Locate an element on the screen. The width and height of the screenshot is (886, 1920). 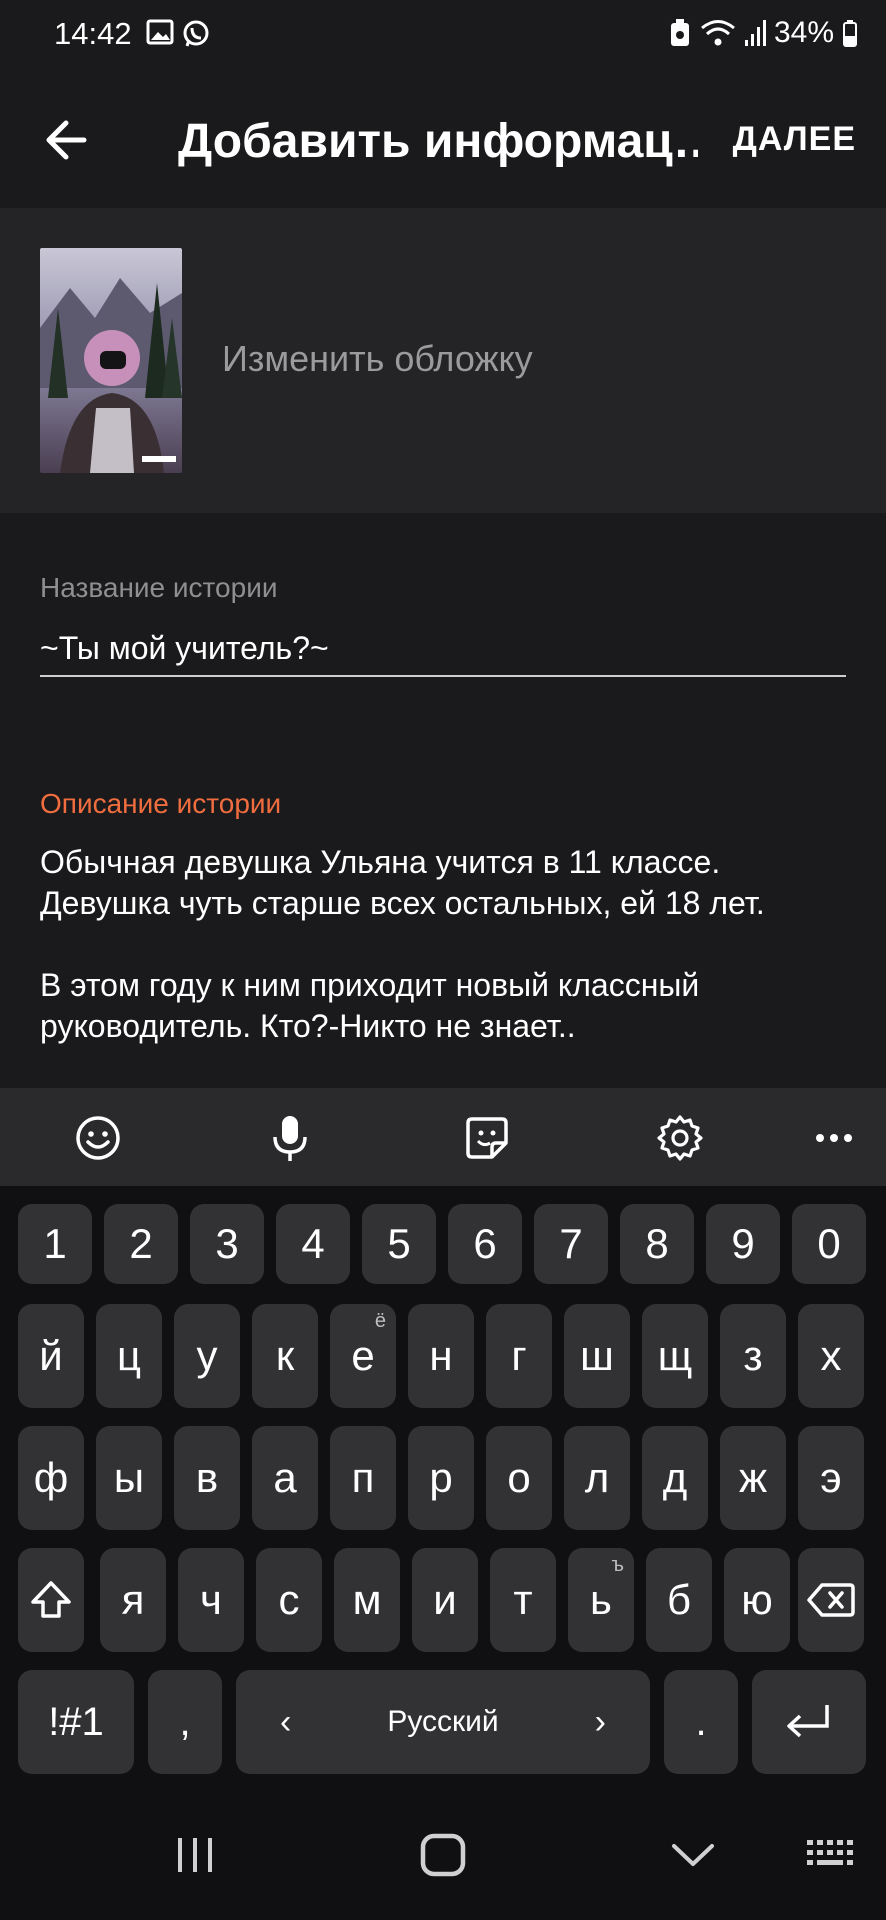
description-line is located at coordinates (450, 944).